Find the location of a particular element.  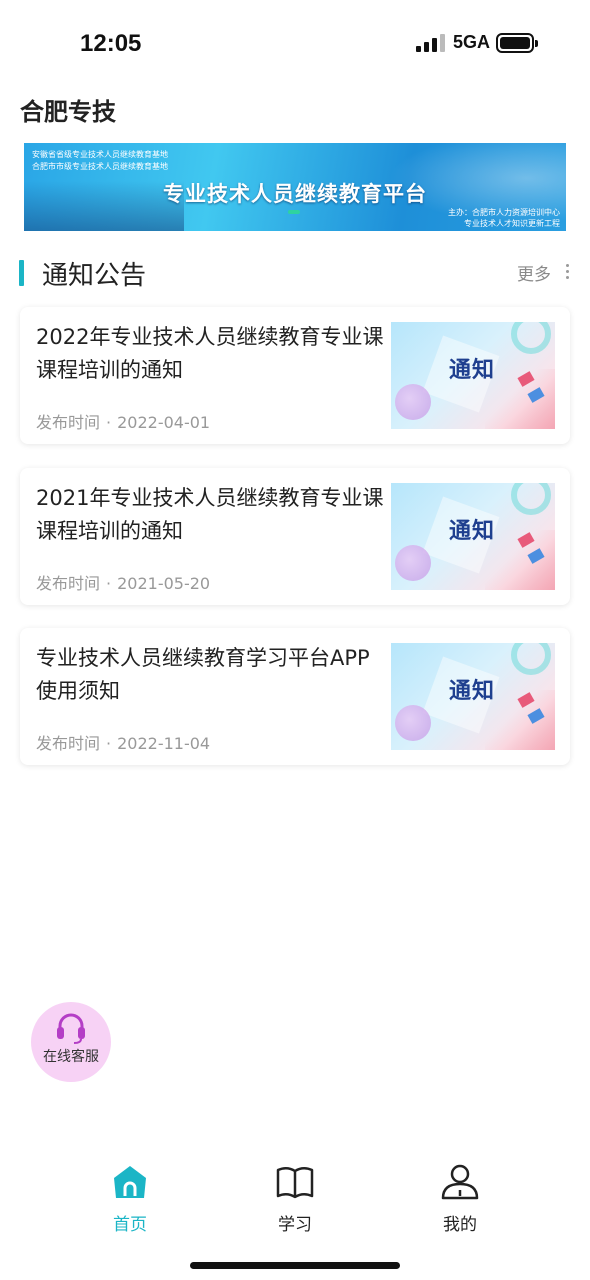

home-icon is located at coordinates (130, 1182).